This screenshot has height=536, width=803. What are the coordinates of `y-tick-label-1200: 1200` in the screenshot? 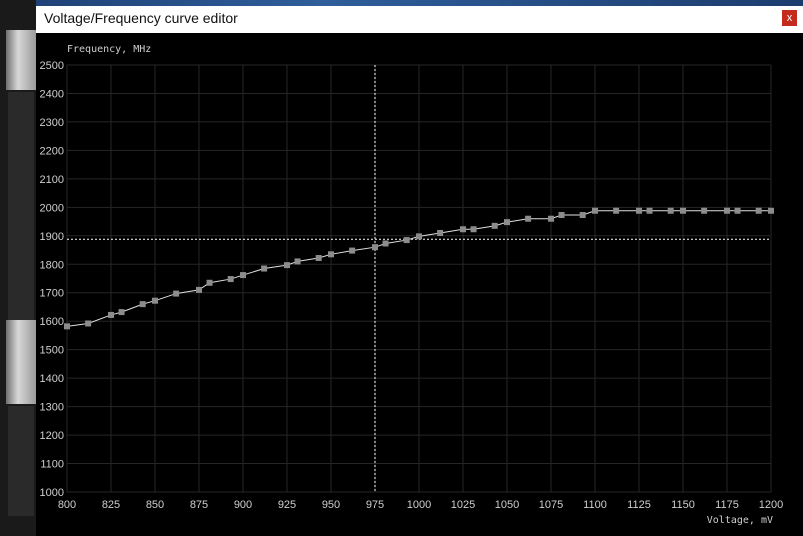 It's located at (52, 436).